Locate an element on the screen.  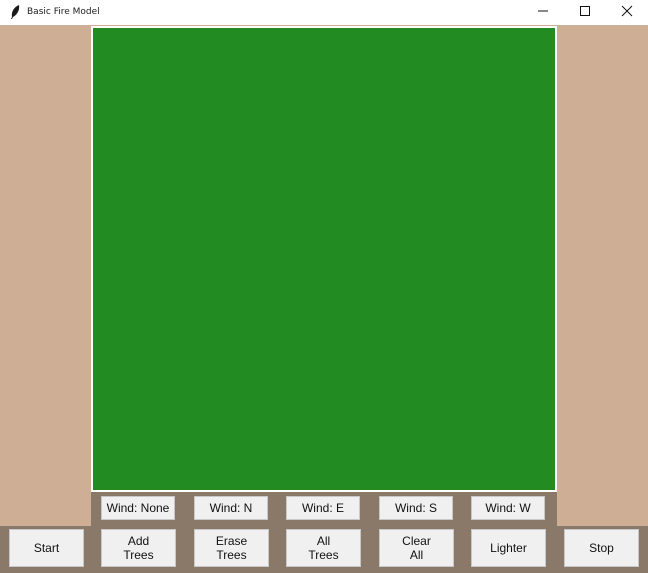
minimize-button is located at coordinates (543, 12).